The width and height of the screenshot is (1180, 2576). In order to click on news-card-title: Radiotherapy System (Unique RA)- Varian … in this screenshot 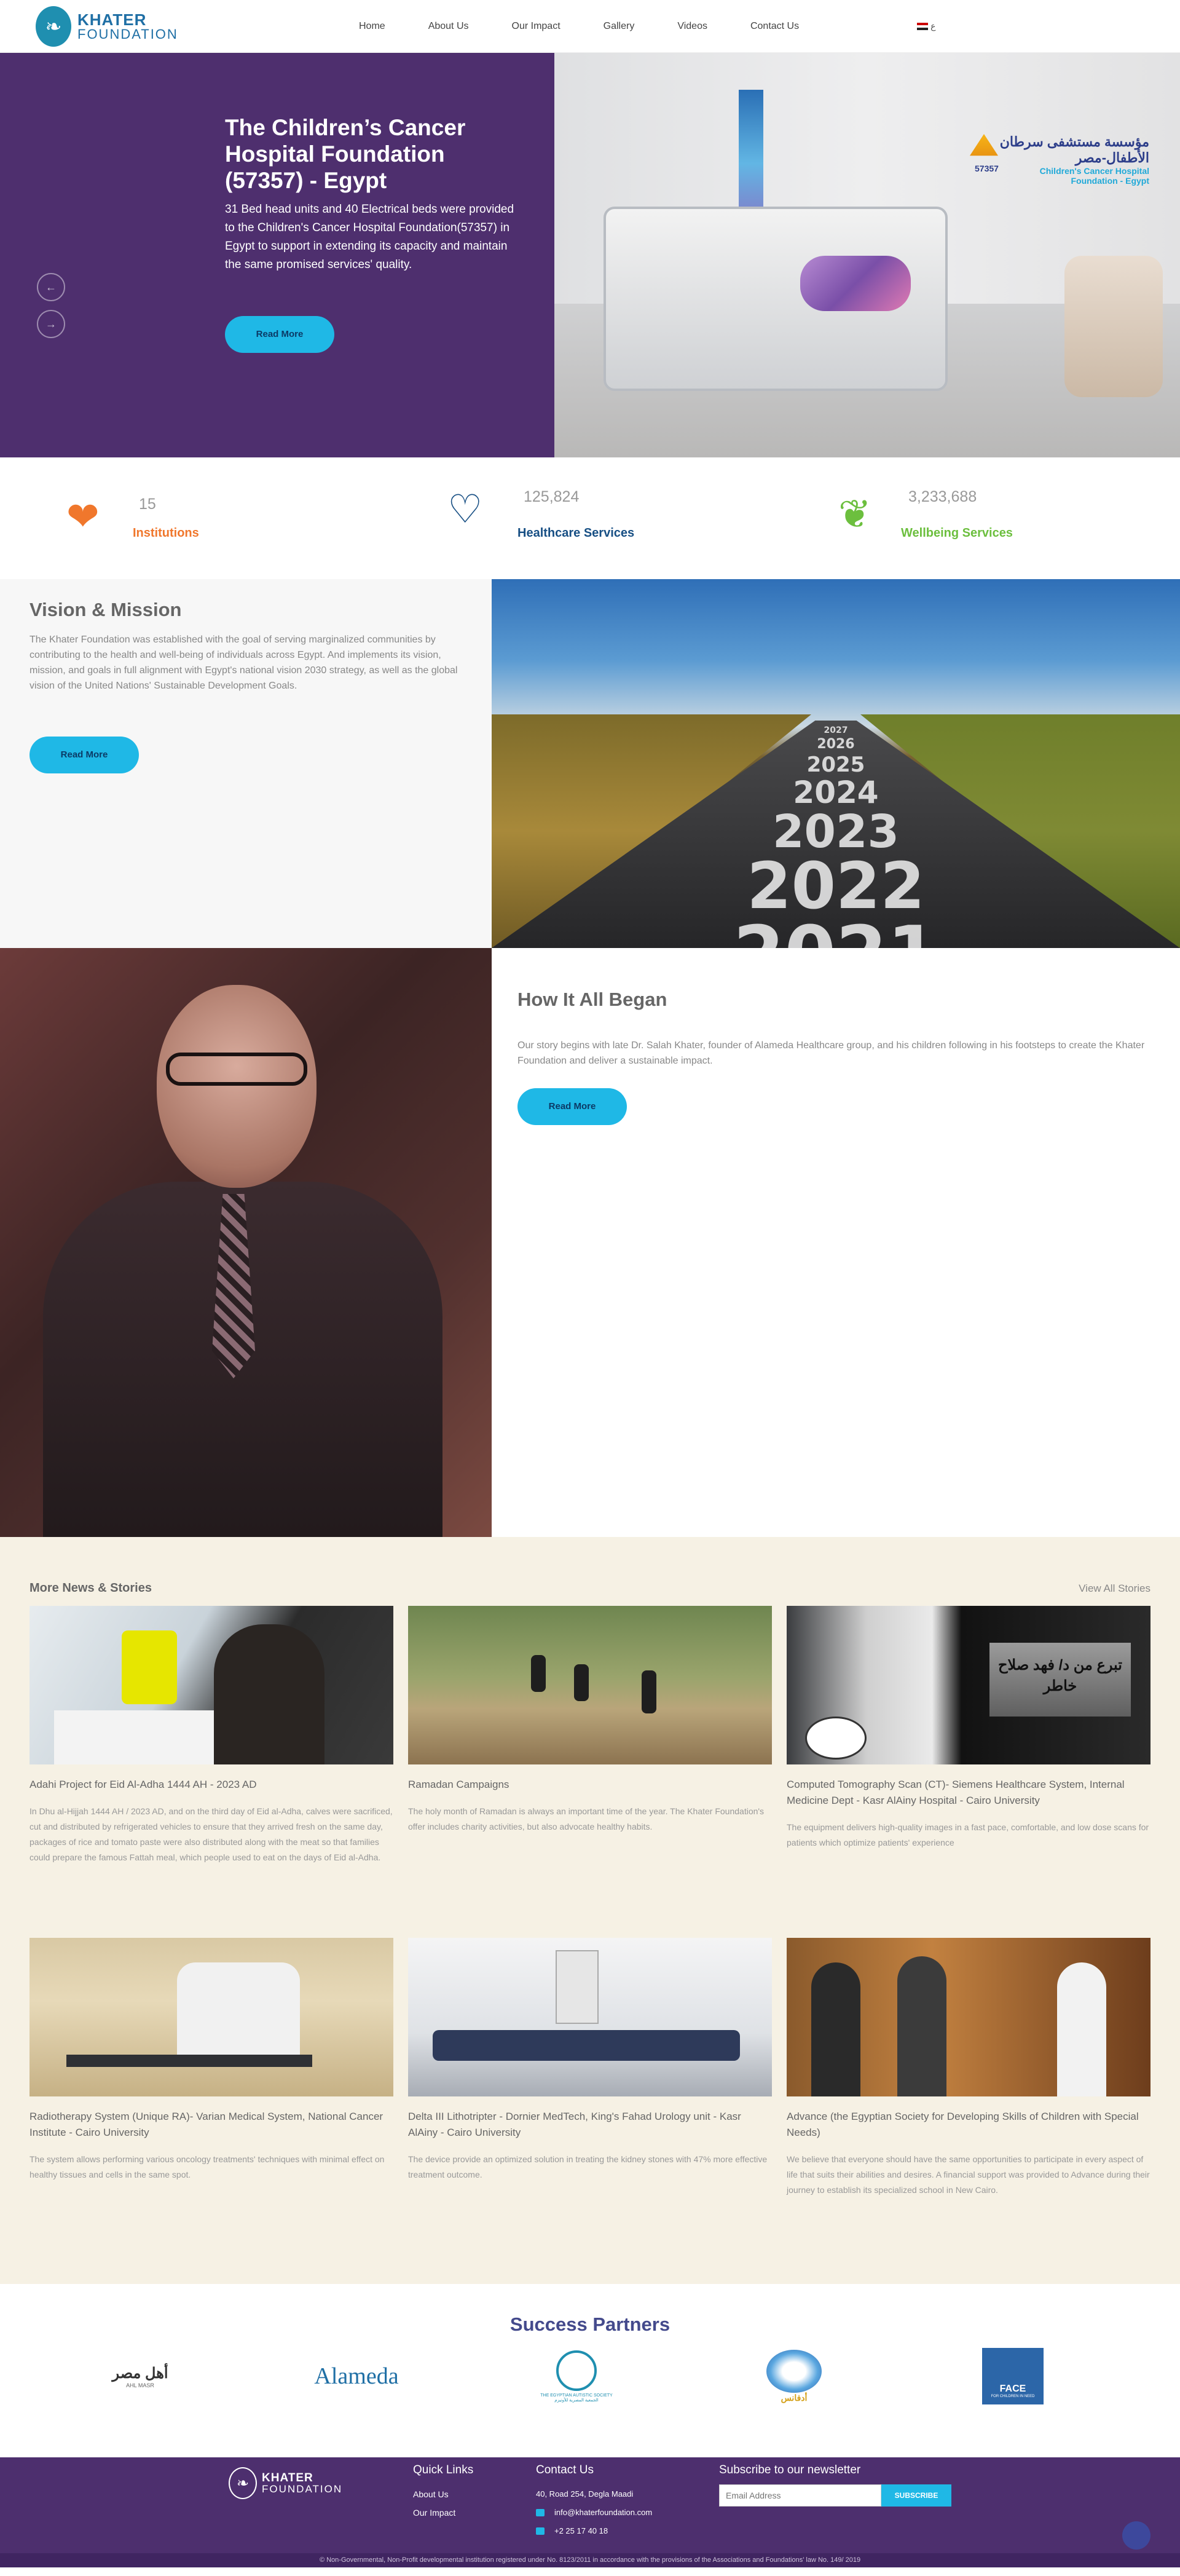, I will do `click(207, 2124)`.